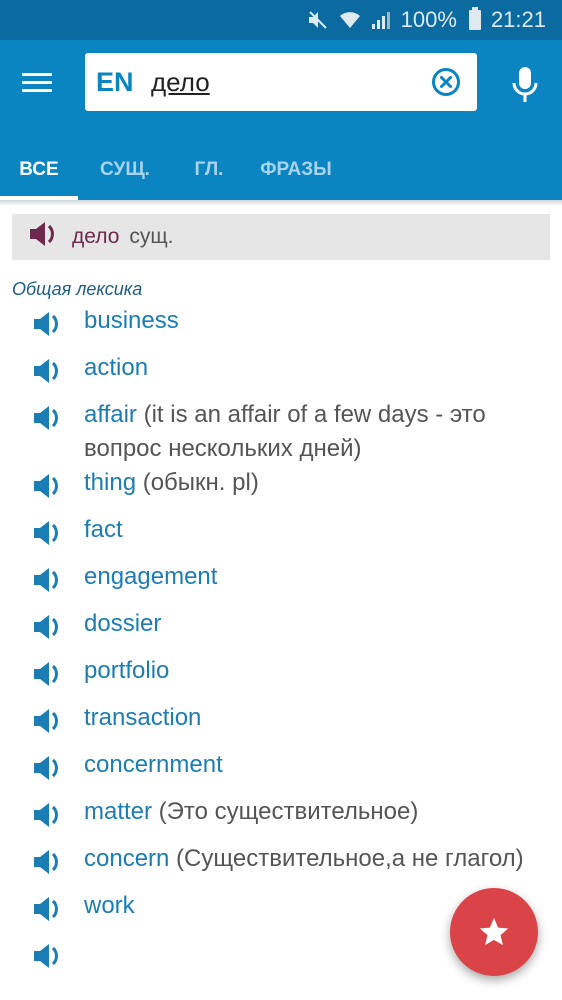  Describe the element at coordinates (428, 19) in the screenshot. I see `battery-percent: 100%` at that location.